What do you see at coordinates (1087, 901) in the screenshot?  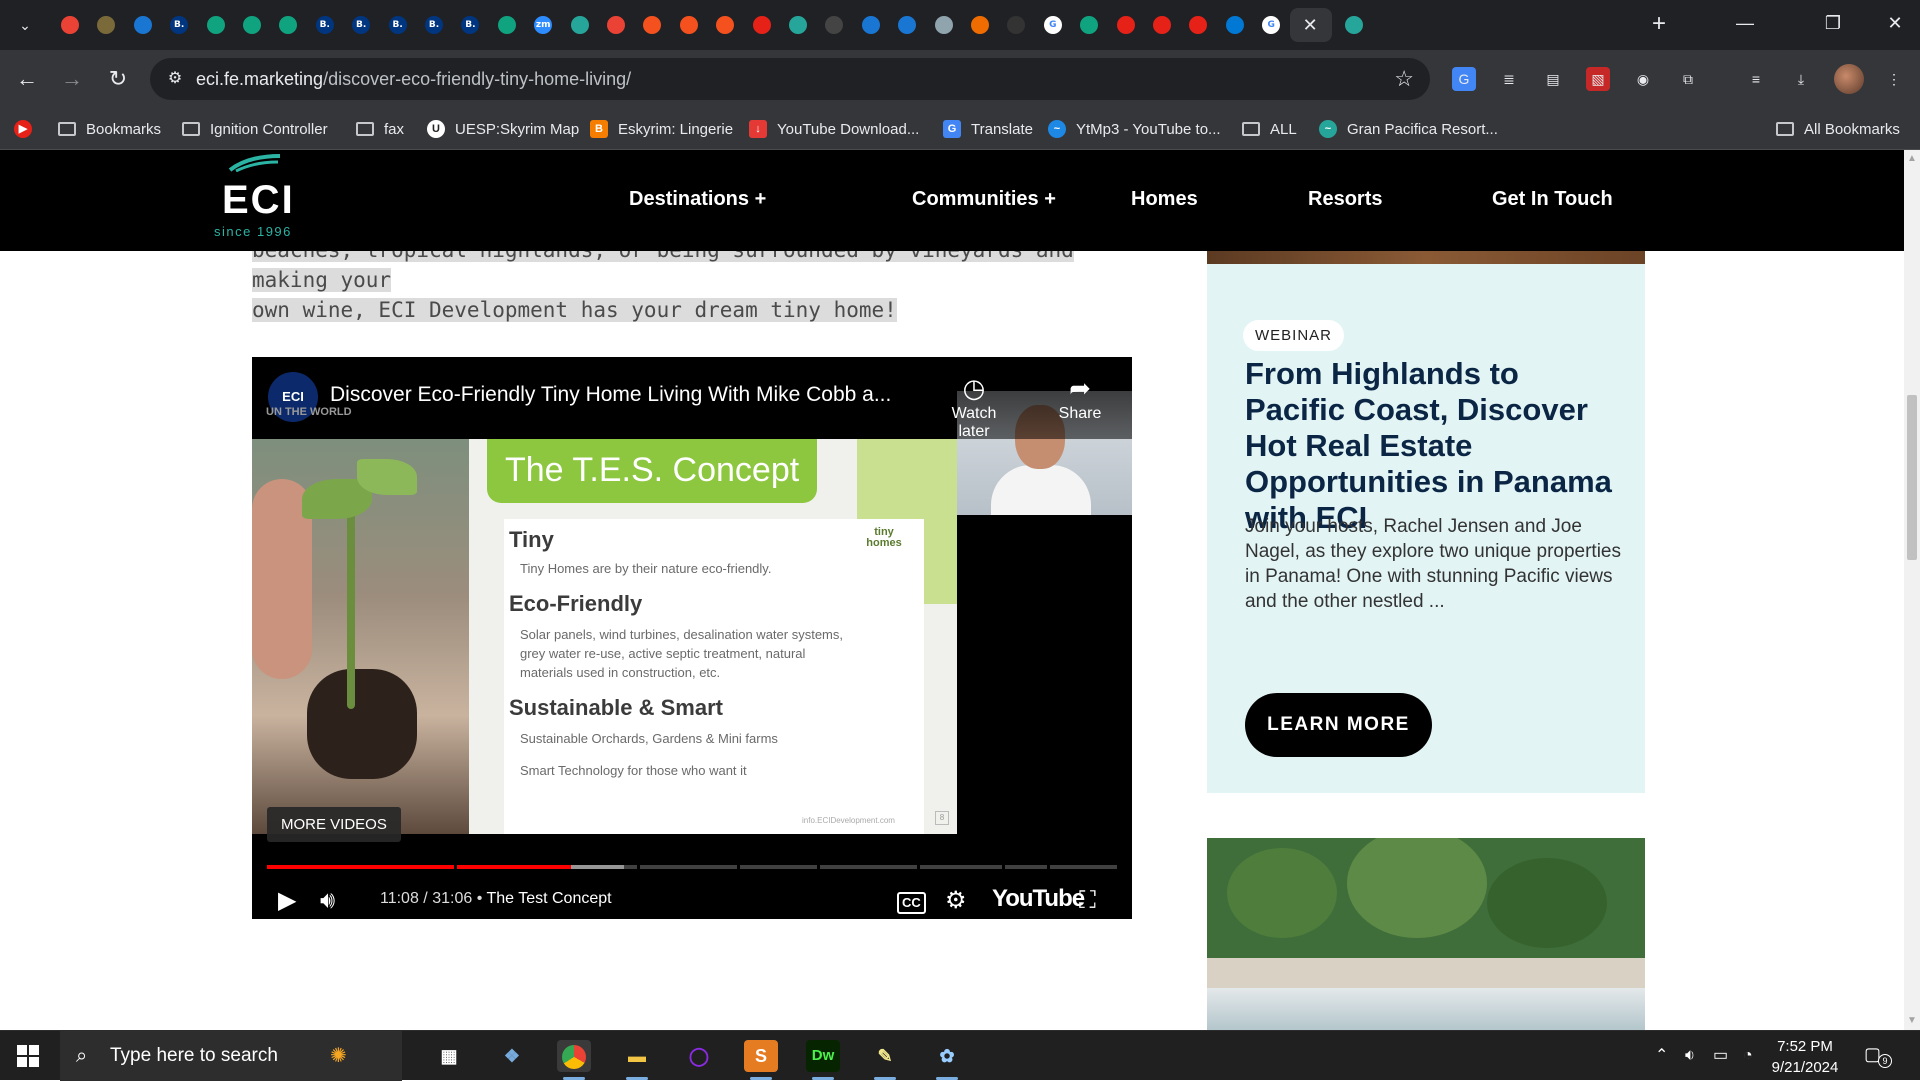 I see `fullscreen-icon: ⛶` at bounding box center [1087, 901].